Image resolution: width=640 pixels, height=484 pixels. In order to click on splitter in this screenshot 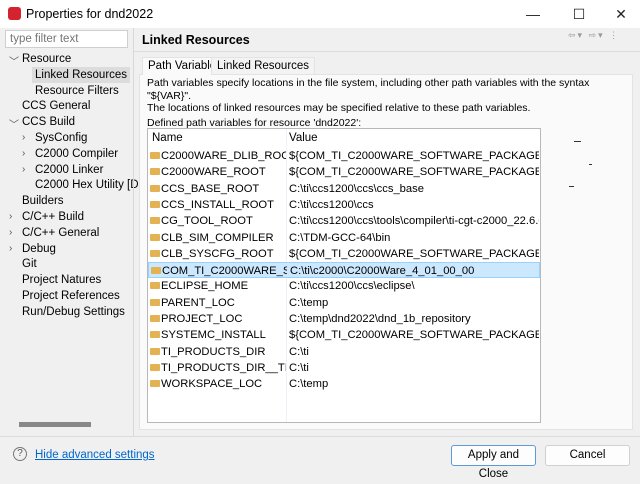, I will do `click(133, 232)`.